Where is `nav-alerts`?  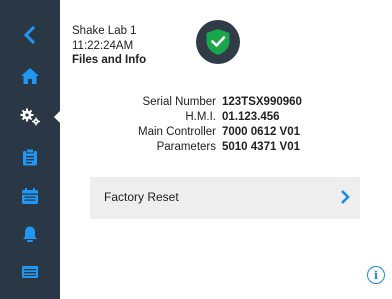 nav-alerts is located at coordinates (30, 234).